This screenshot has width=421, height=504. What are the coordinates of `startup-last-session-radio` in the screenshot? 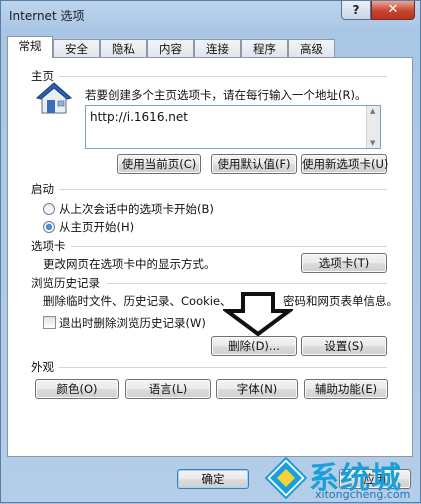 It's located at (49, 209).